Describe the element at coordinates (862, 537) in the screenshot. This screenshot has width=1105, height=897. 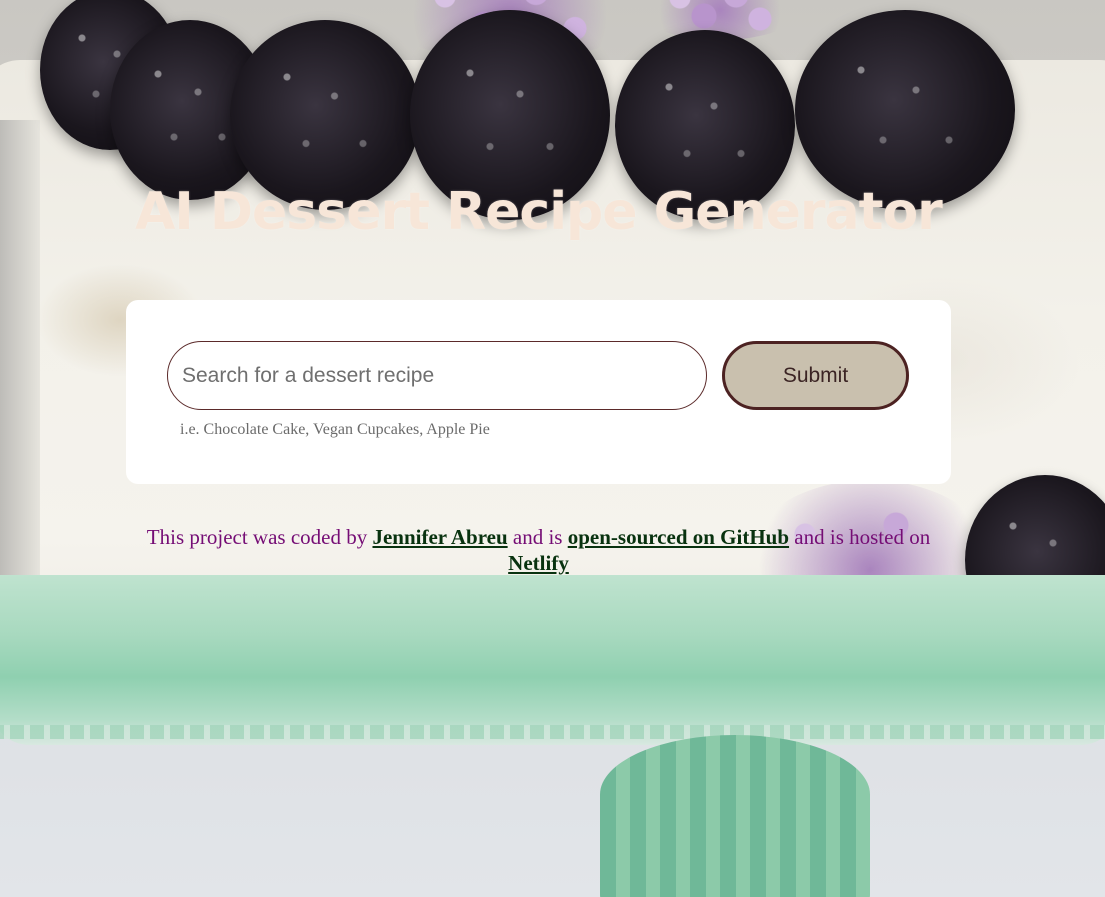
I see `footer-suffix-text: and is hosted on` at that location.